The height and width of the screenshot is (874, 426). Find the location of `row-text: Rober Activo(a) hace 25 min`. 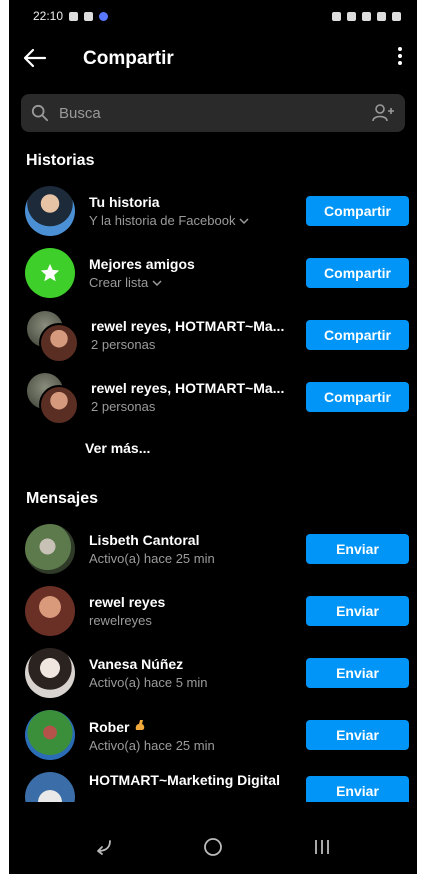

row-text: Rober Activo(a) hace 25 min is located at coordinates (192, 735).